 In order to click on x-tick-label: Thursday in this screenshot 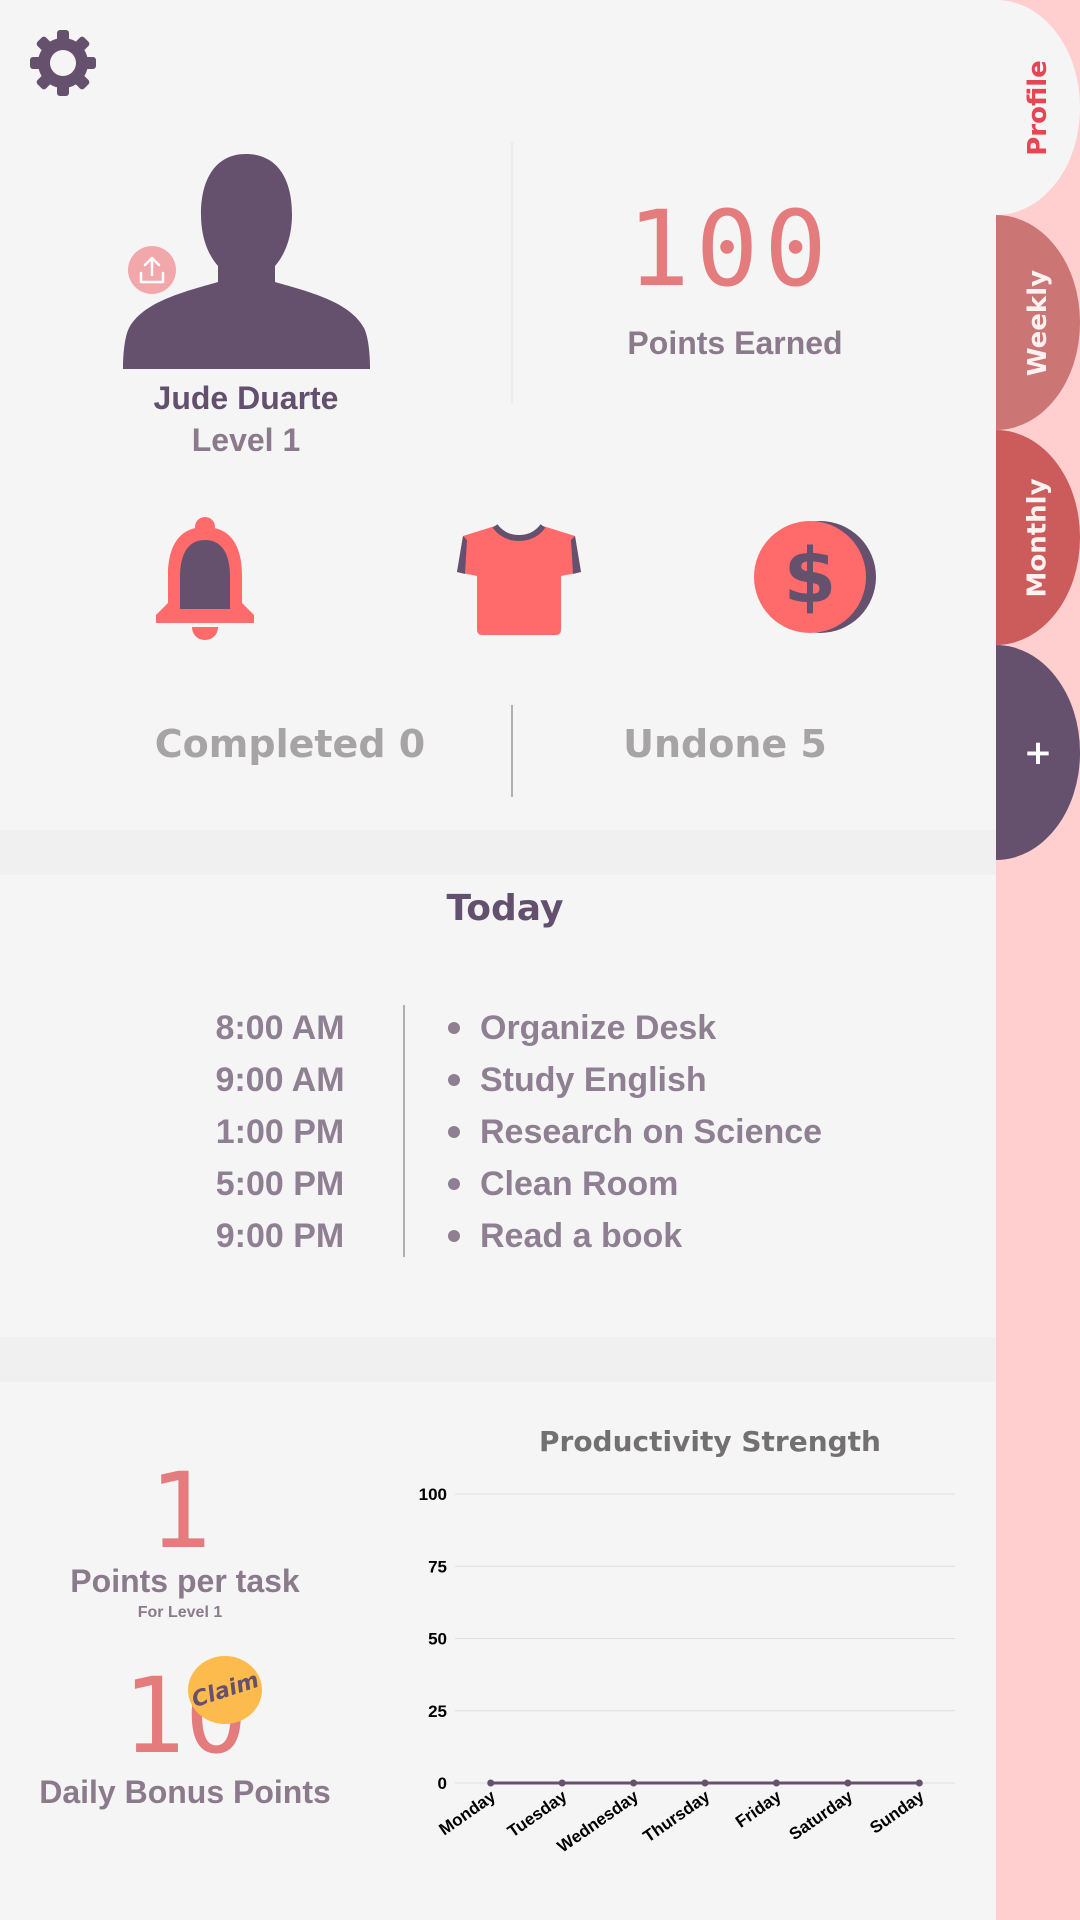, I will do `click(677, 1816)`.